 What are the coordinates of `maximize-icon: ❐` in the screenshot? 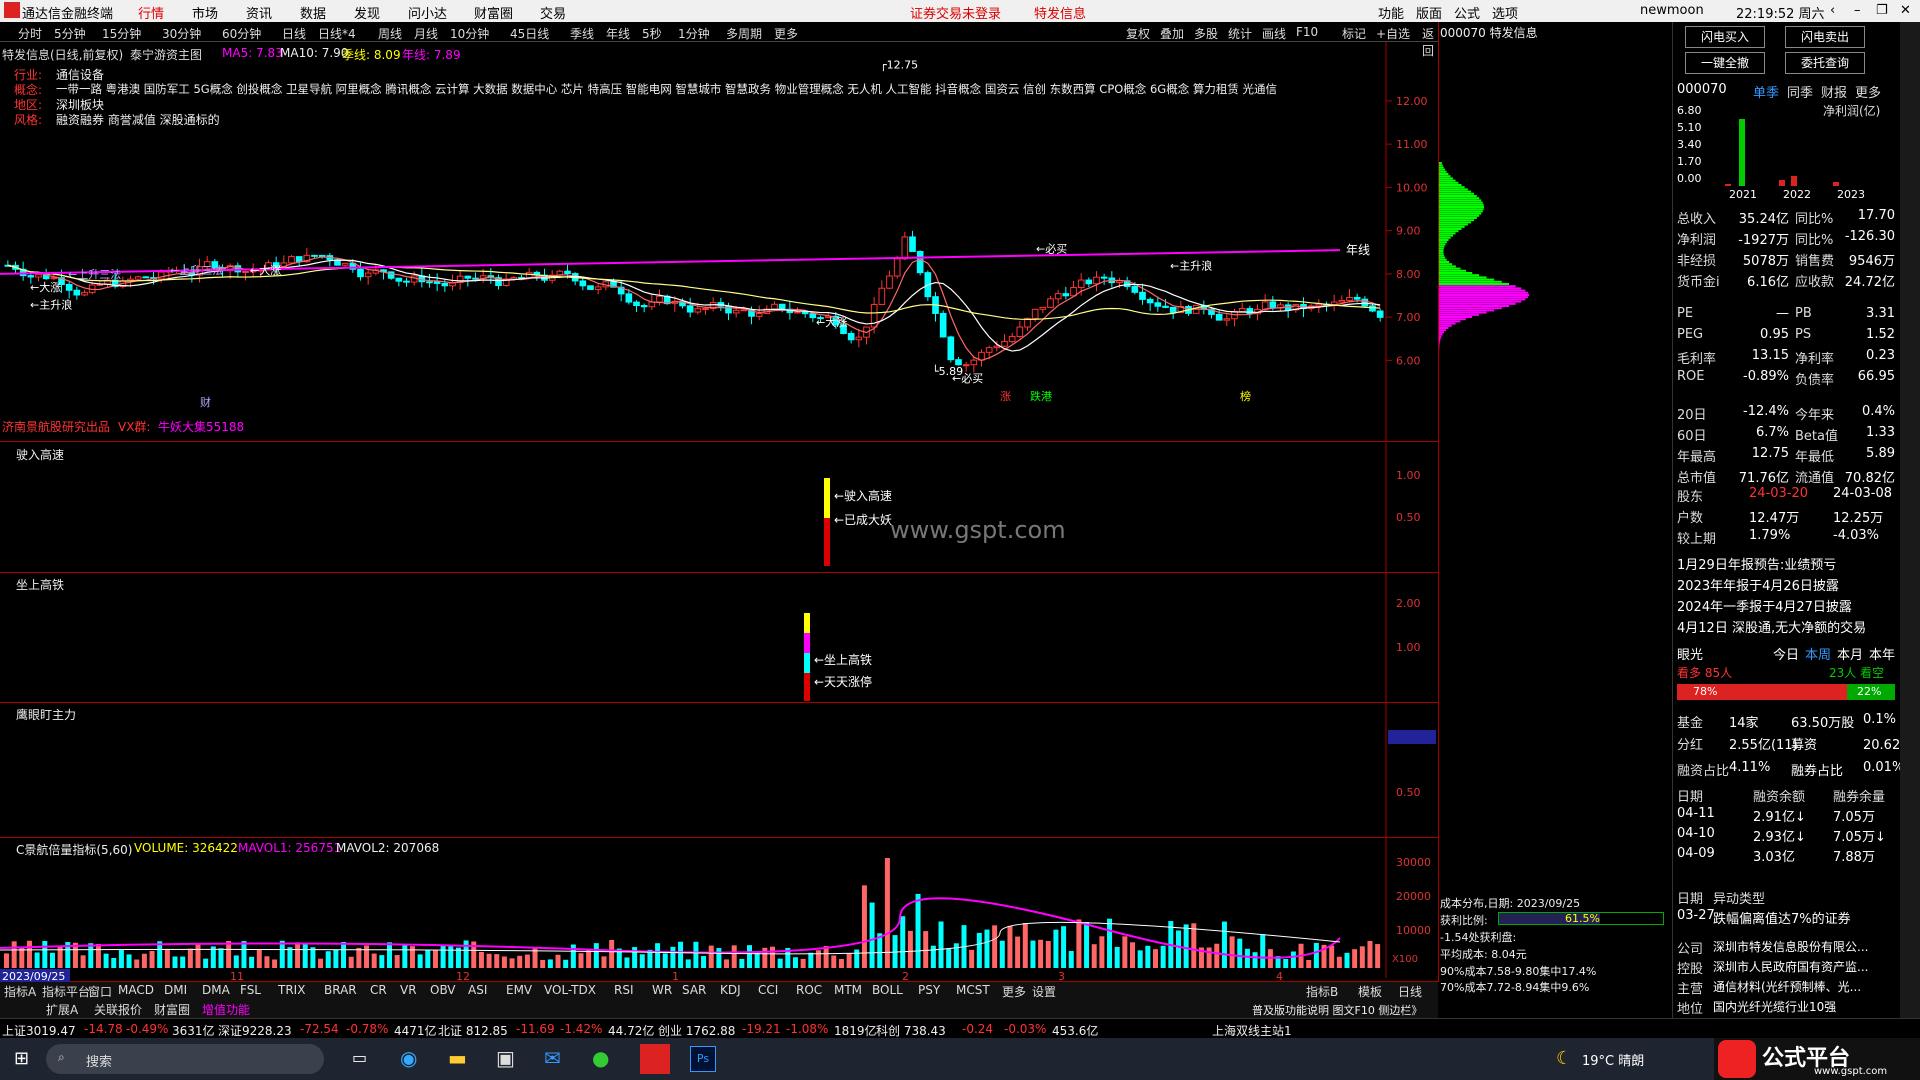 It's located at (1882, 10).